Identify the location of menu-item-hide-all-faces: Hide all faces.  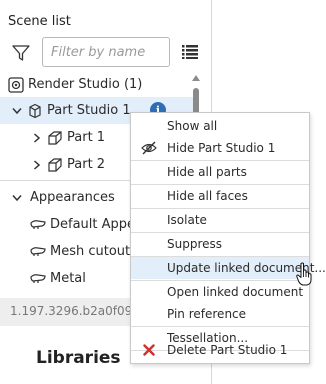
(220, 196).